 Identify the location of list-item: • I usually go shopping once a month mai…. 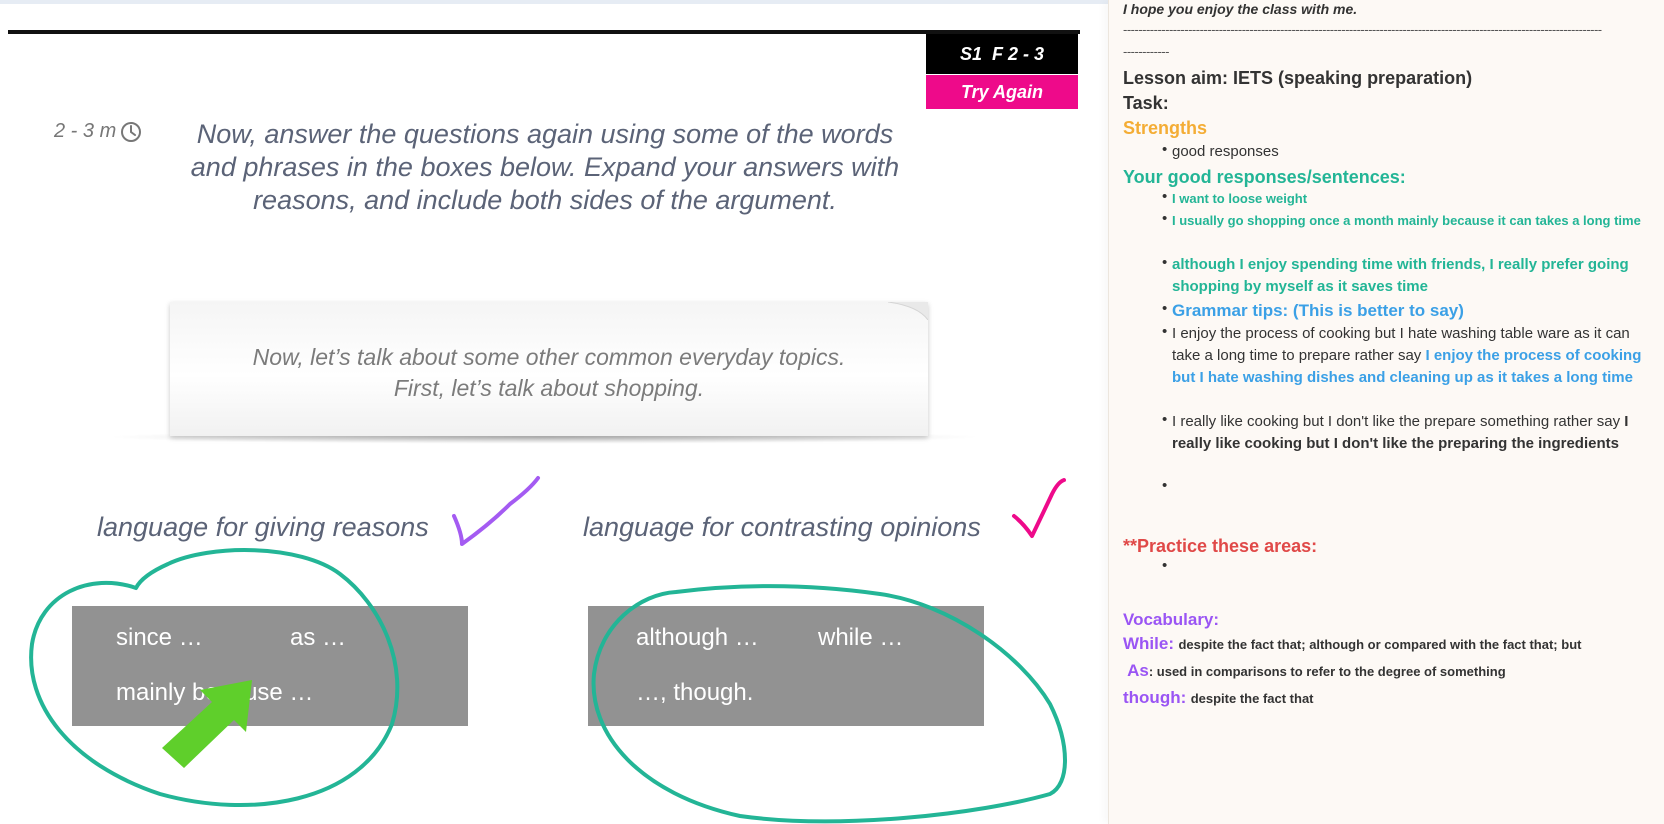
(1412, 221).